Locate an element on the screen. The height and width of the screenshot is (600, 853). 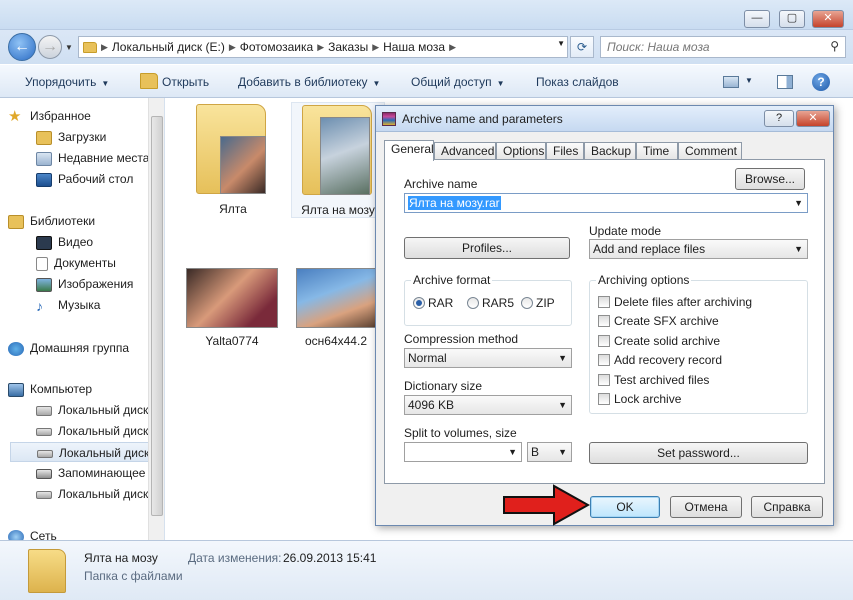
sidebar-item-label: Запоминающее is located at coordinates (102, 473).